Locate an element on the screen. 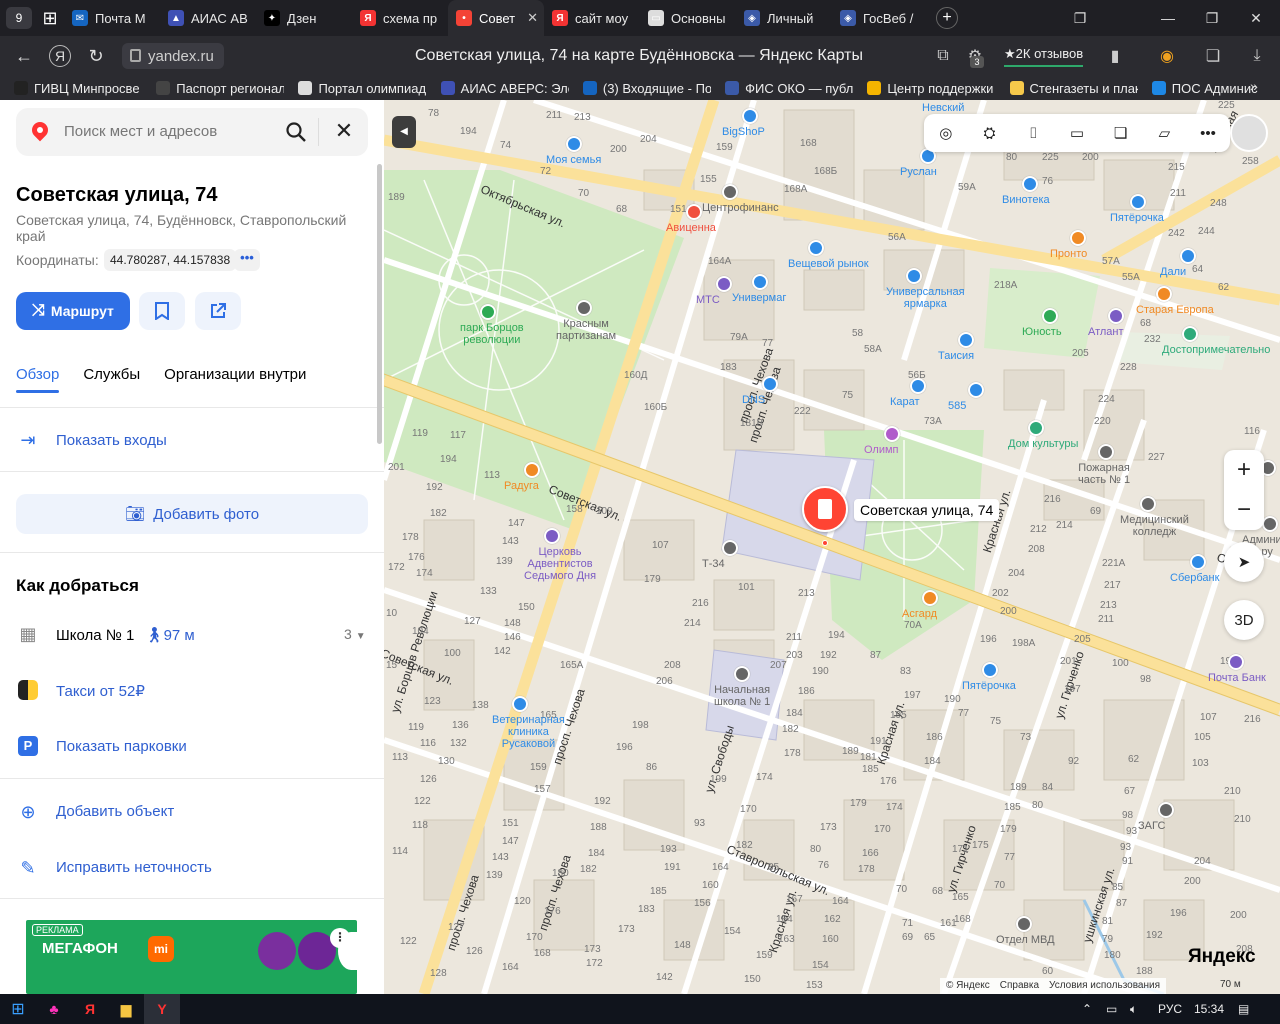  poi-label: Пятёрочка is located at coordinates (1137, 218).